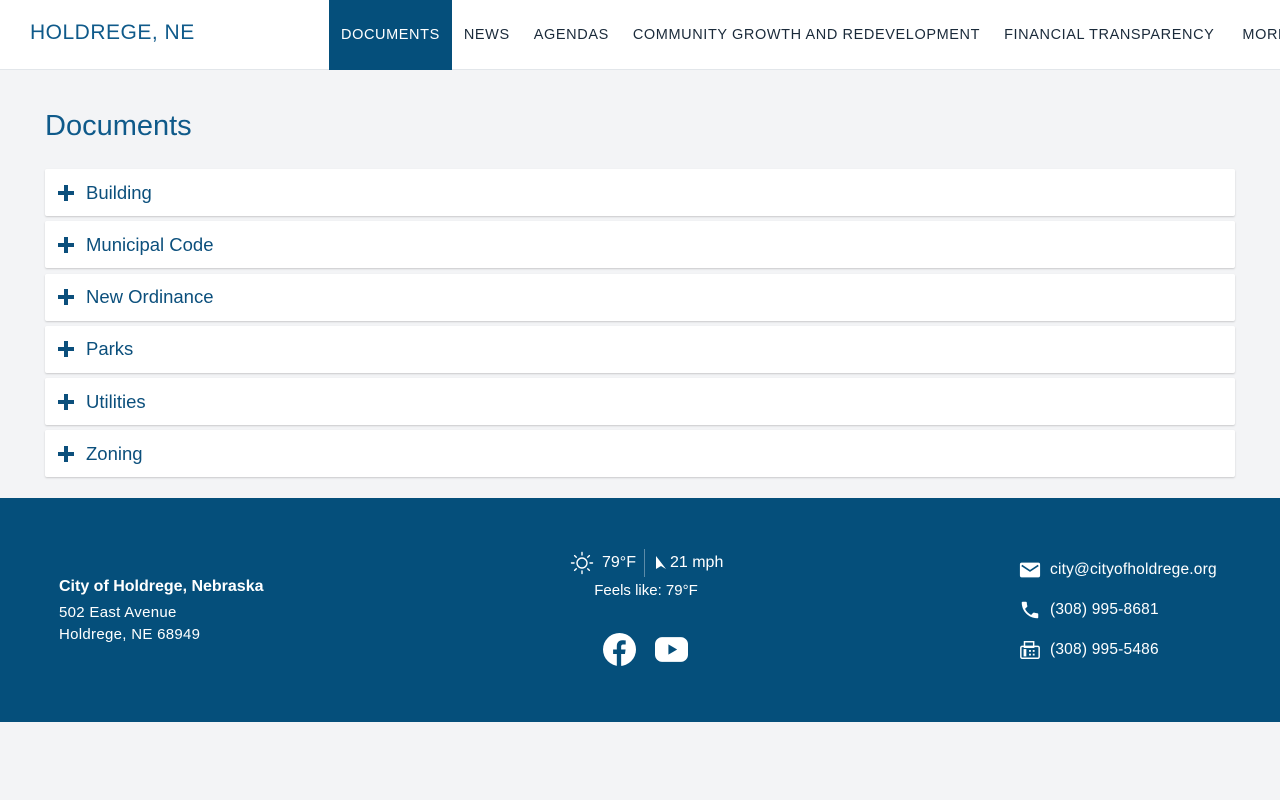  What do you see at coordinates (640, 192) in the screenshot?
I see `accordion-item-building: Building` at bounding box center [640, 192].